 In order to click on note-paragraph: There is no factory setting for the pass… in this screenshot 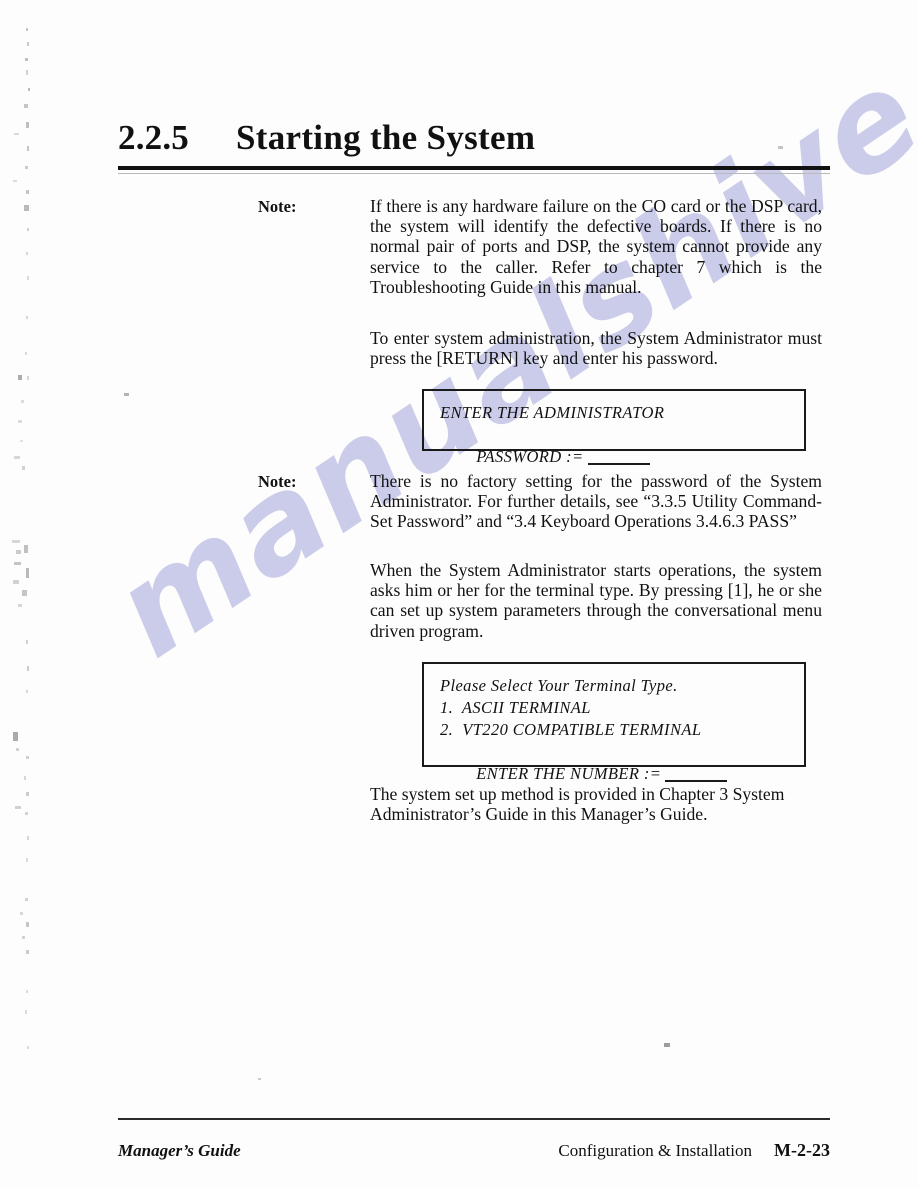, I will do `click(596, 501)`.